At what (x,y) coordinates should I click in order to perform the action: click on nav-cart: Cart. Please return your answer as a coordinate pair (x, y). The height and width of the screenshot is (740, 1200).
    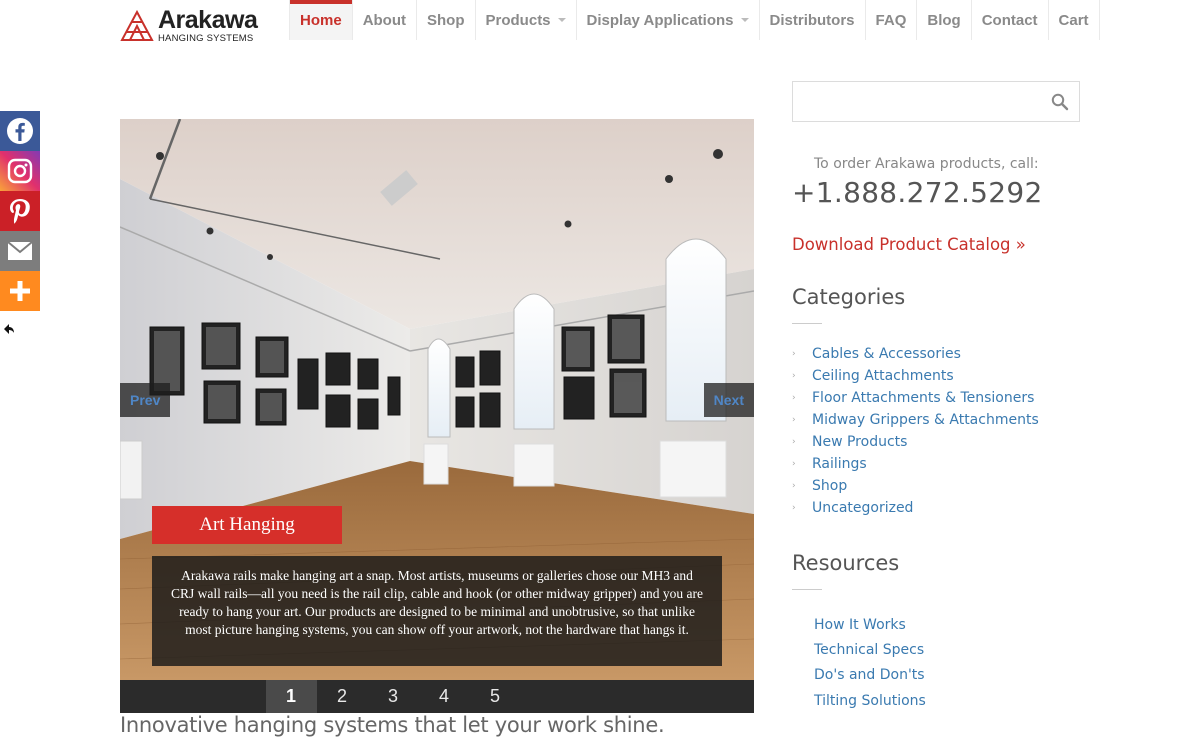
    Looking at the image, I should click on (1073, 20).